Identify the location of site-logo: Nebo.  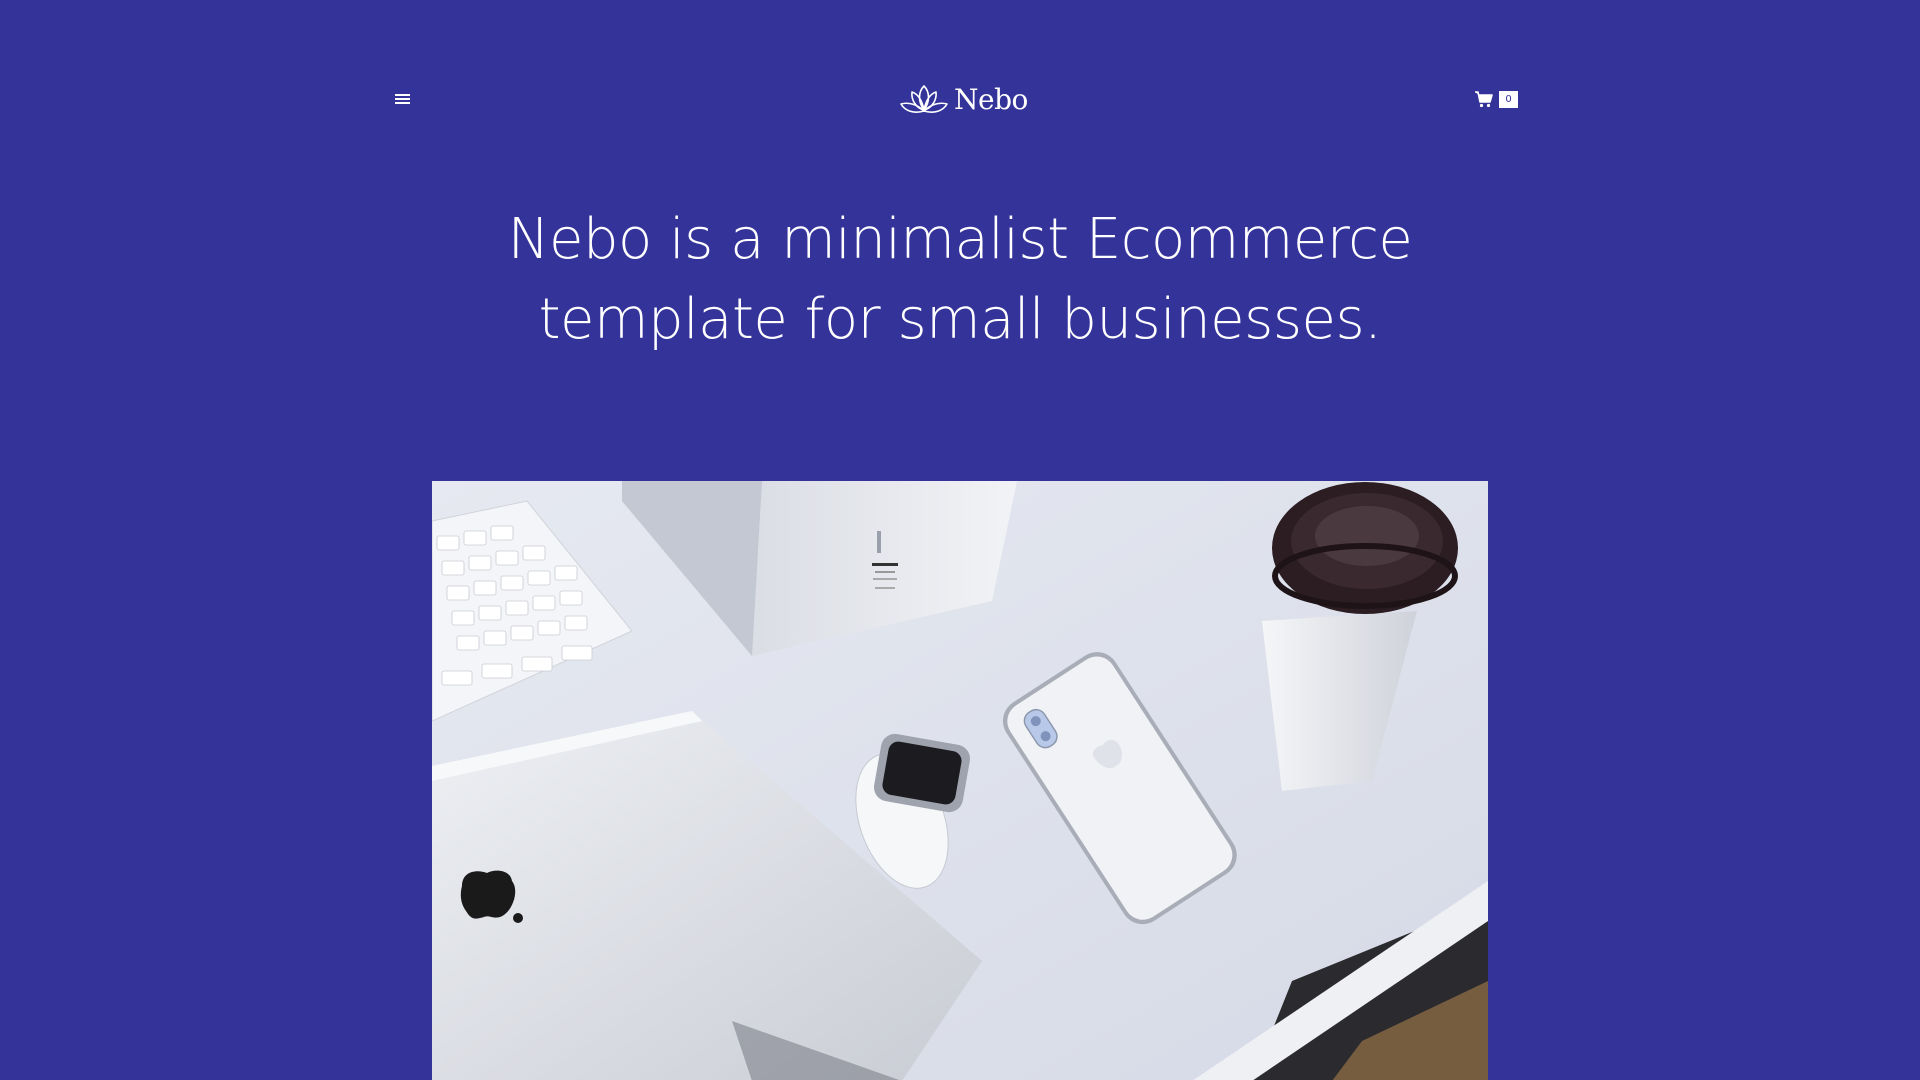
(963, 99).